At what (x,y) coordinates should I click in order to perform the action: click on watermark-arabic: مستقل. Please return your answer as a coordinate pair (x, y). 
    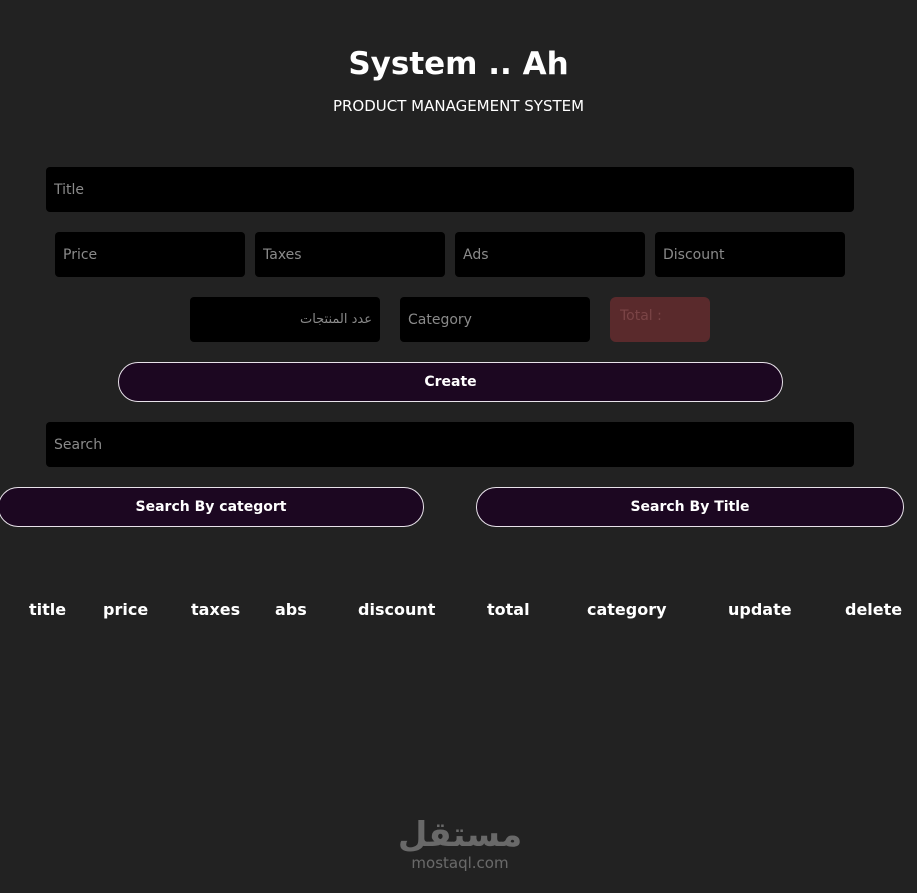
    Looking at the image, I should click on (460, 835).